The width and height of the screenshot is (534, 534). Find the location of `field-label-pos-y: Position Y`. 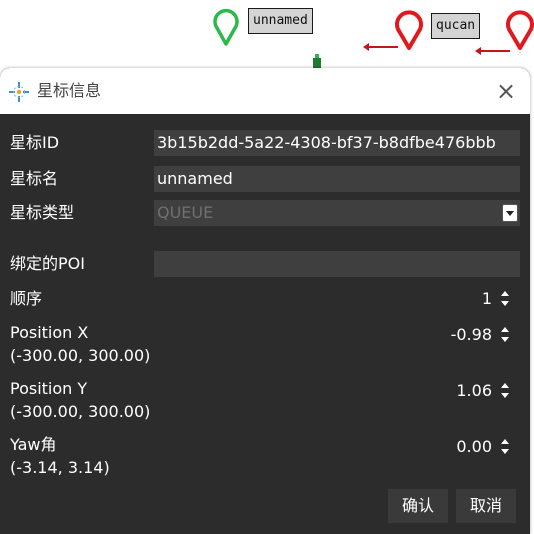

field-label-pos-y: Position Y is located at coordinates (49, 388).